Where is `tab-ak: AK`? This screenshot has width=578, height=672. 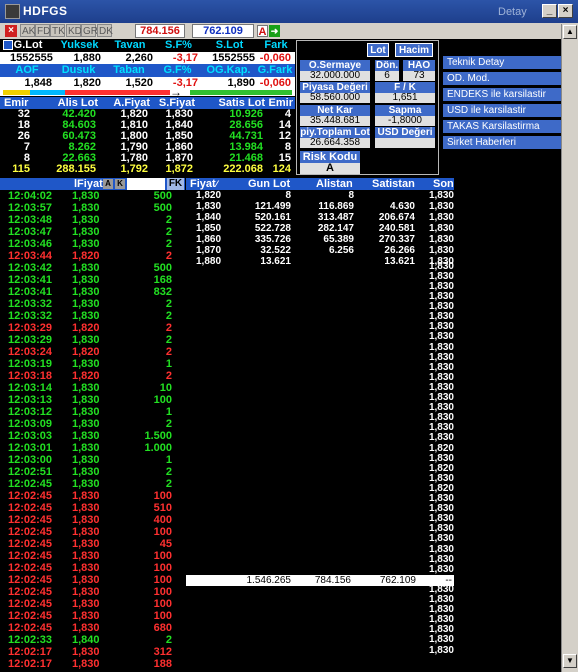 tab-ak: AK is located at coordinates (27, 30).